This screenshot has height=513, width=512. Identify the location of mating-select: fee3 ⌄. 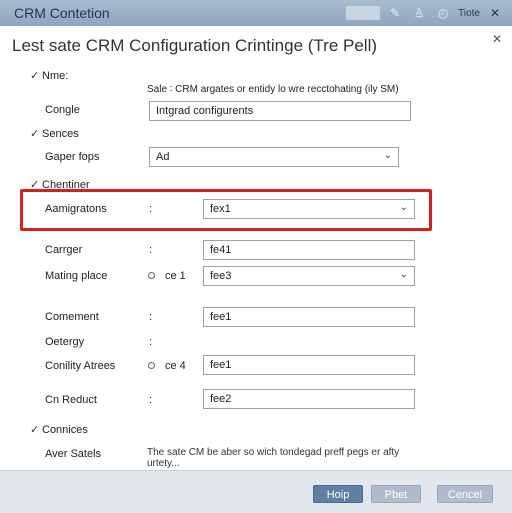
(309, 276).